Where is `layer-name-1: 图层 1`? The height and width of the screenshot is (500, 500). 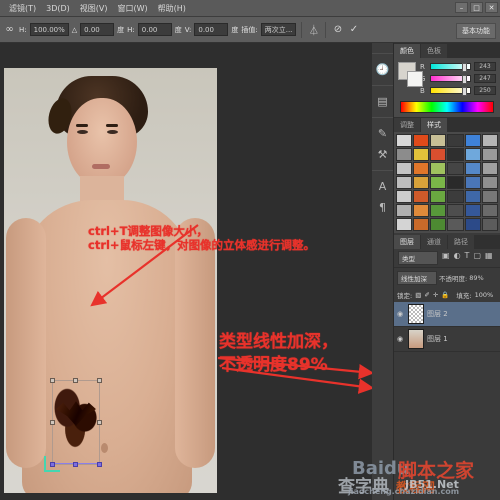 layer-name-1: 图层 1 is located at coordinates (437, 339).